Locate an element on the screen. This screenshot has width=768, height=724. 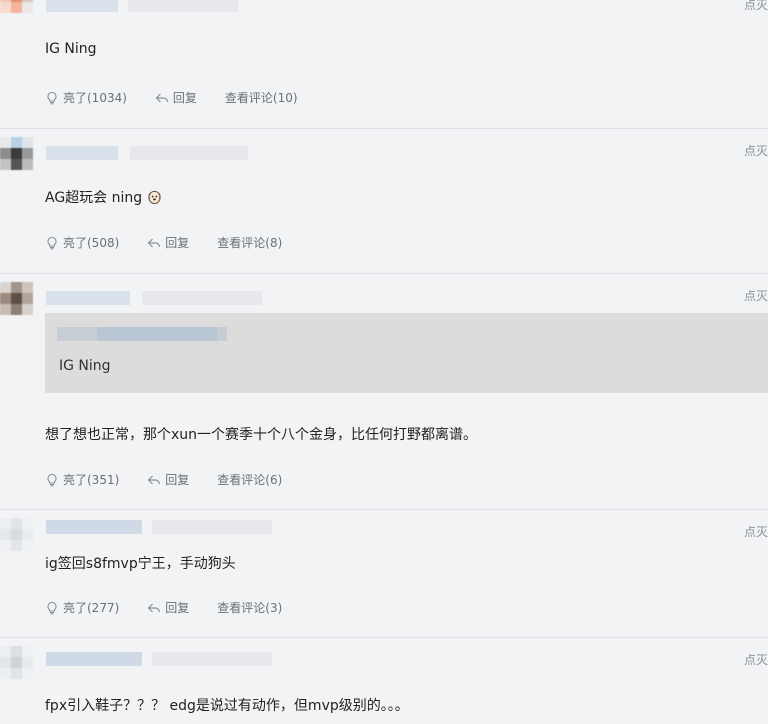
comment-text-content: AG超玩会 ning is located at coordinates (94, 198).